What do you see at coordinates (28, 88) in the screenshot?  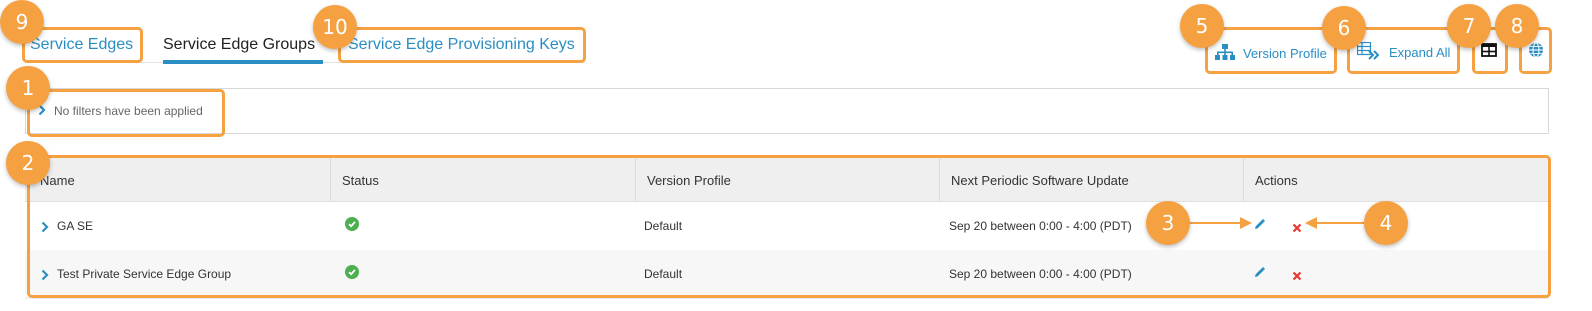 I see `callout-1: 1` at bounding box center [28, 88].